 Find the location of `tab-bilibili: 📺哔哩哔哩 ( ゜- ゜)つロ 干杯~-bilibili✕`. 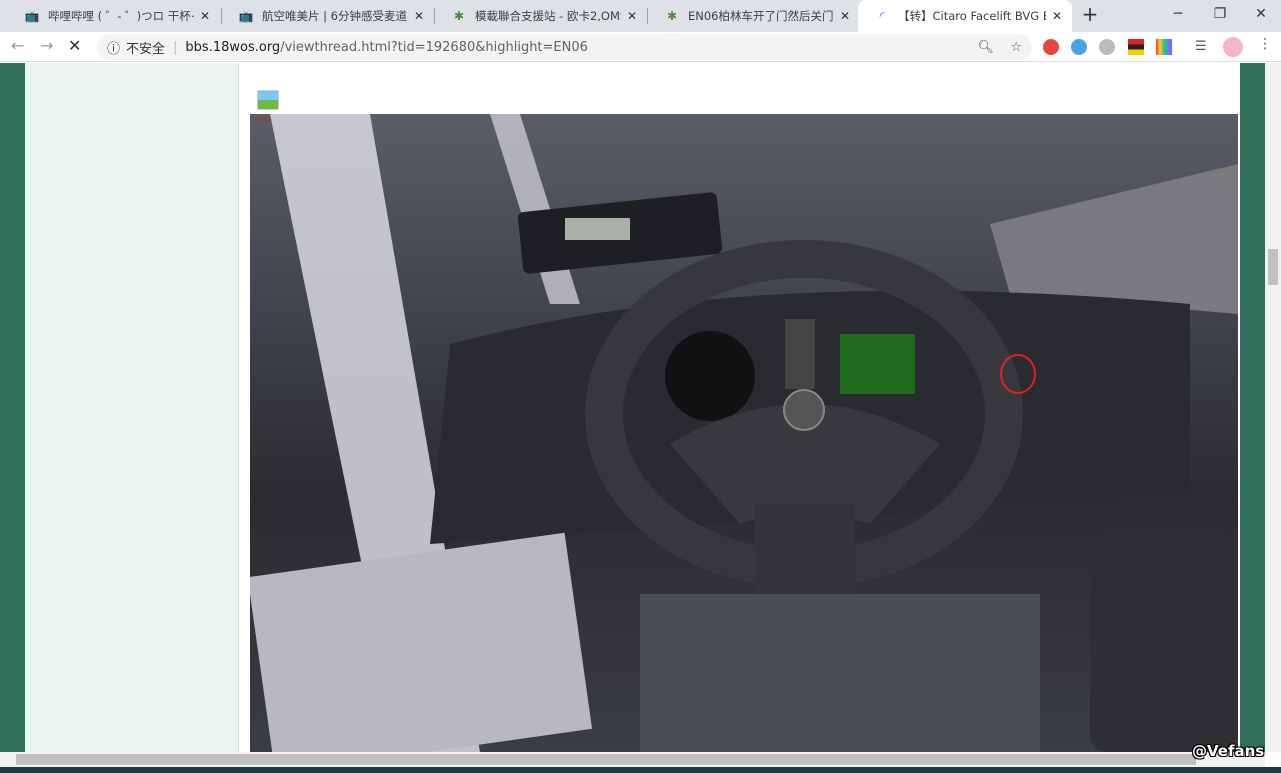

tab-bilibili: 📺哔哩哔哩 ( ゜- ゜)つロ 干杯~-bilibili✕ is located at coordinates (114, 16).